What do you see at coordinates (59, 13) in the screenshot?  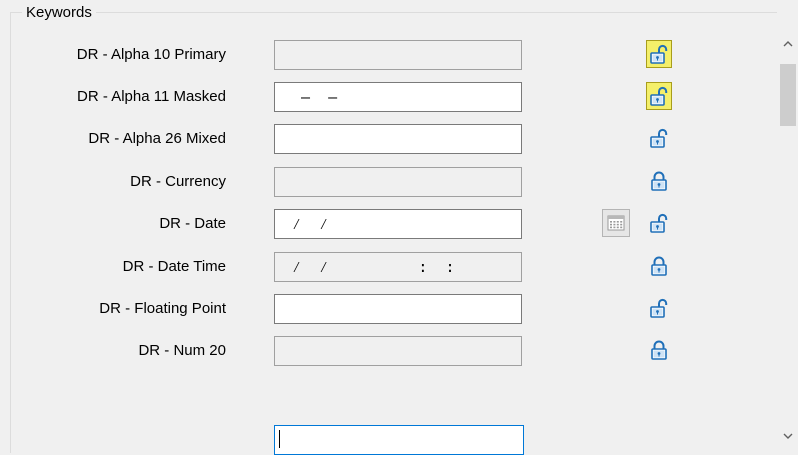 I see `keywords-group-title: Keywords` at bounding box center [59, 13].